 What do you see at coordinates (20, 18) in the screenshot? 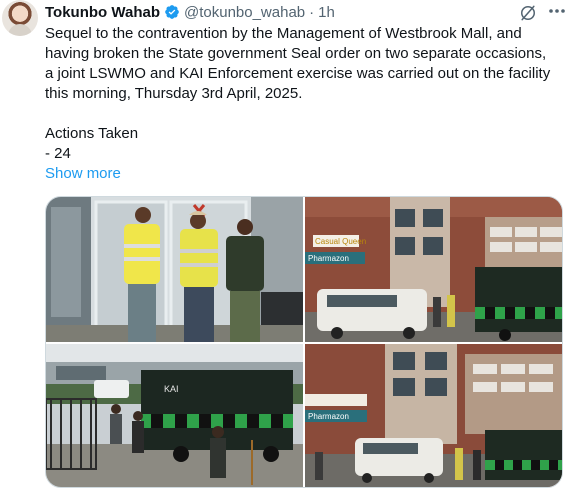
I see `author-avatar` at bounding box center [20, 18].